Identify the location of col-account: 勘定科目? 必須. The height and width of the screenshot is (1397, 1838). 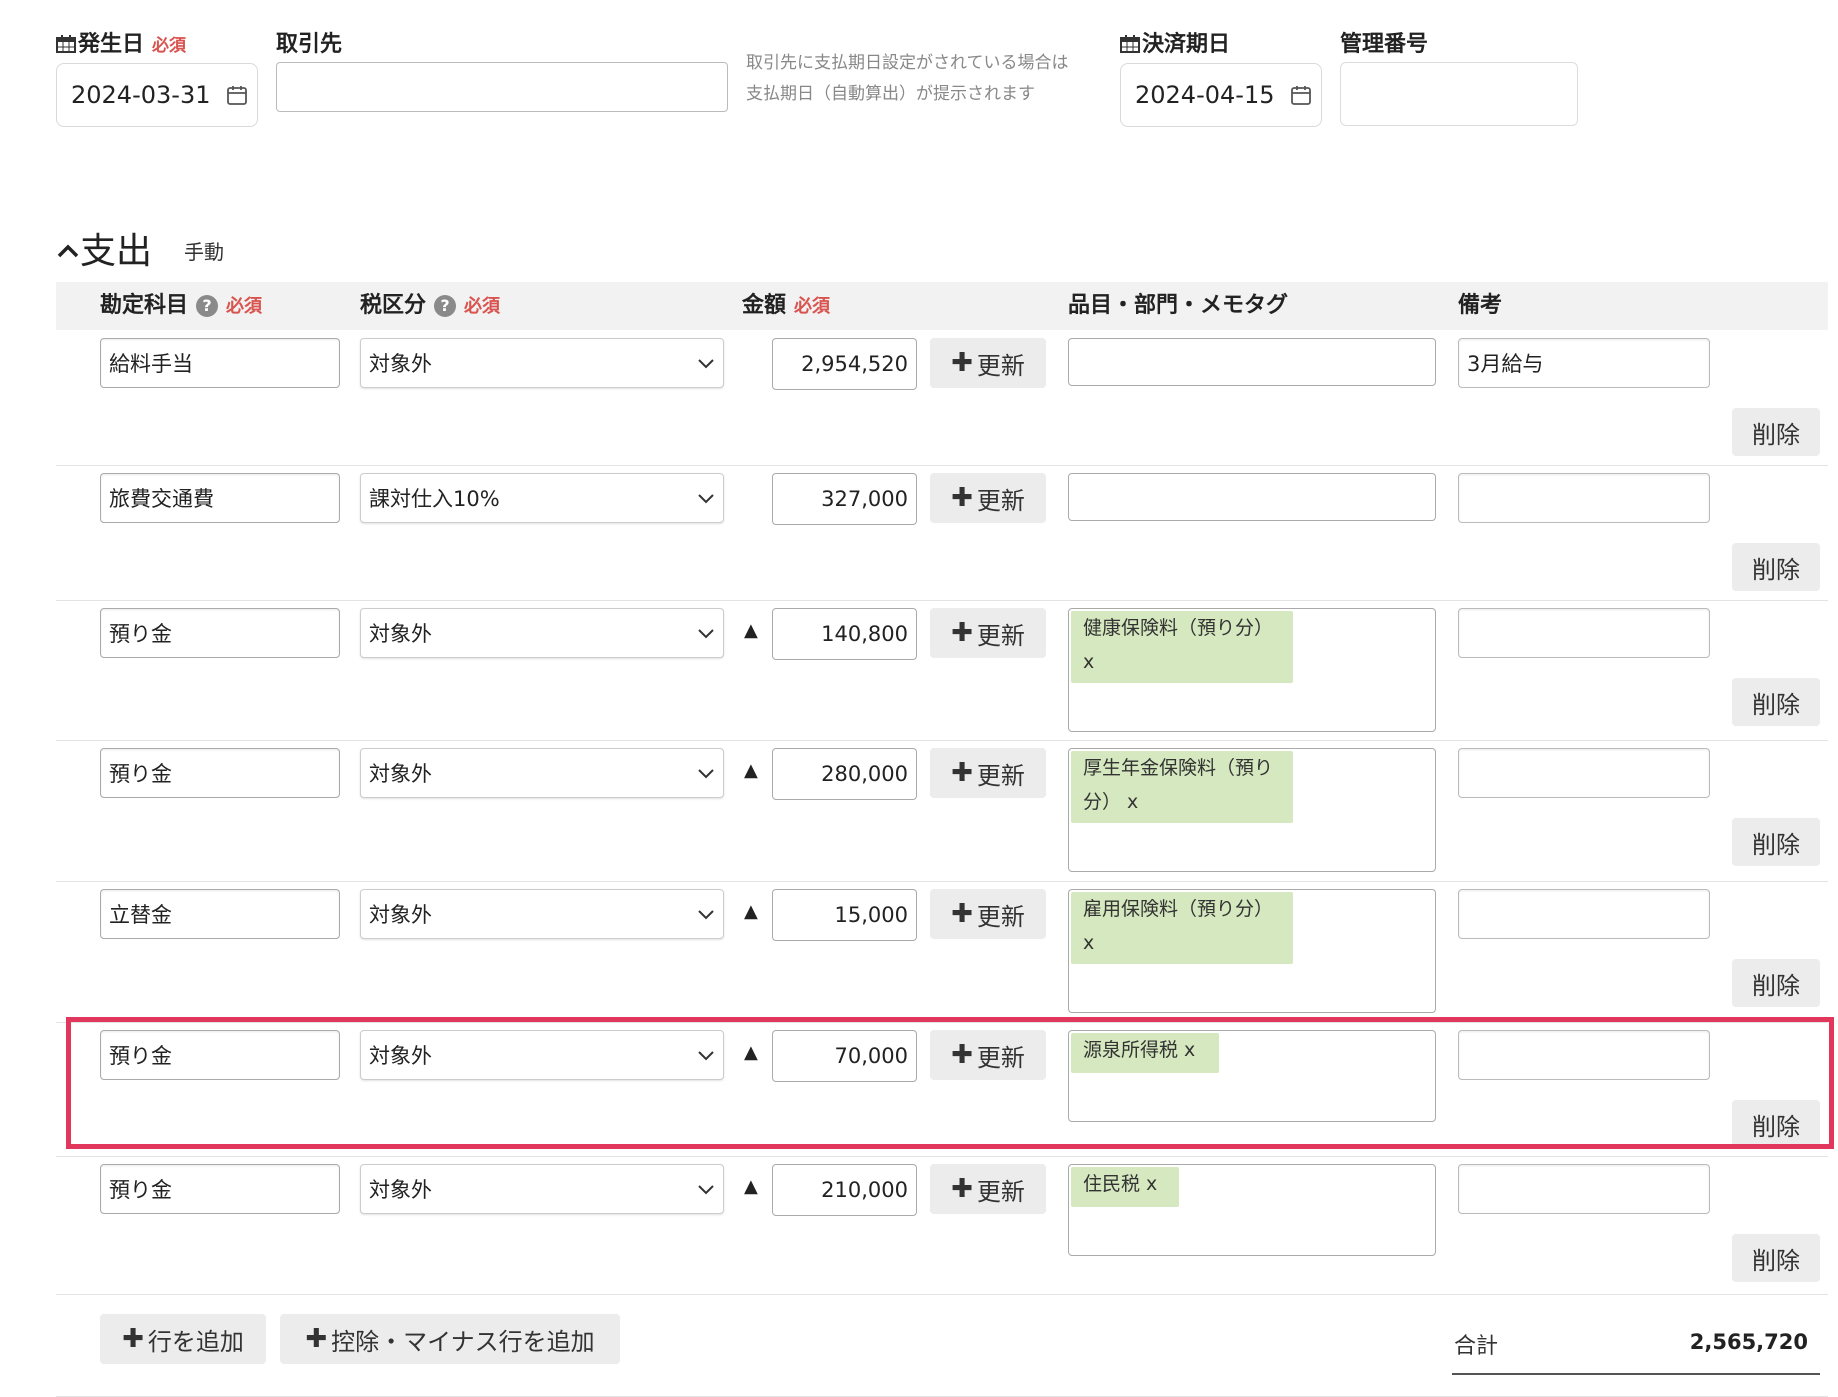
(181, 305).